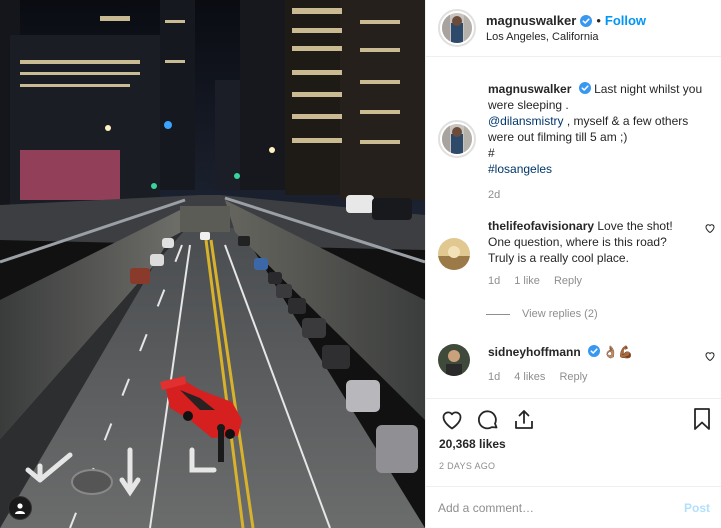  I want to click on caption-author-username: magnuswalker, so click(529, 89).